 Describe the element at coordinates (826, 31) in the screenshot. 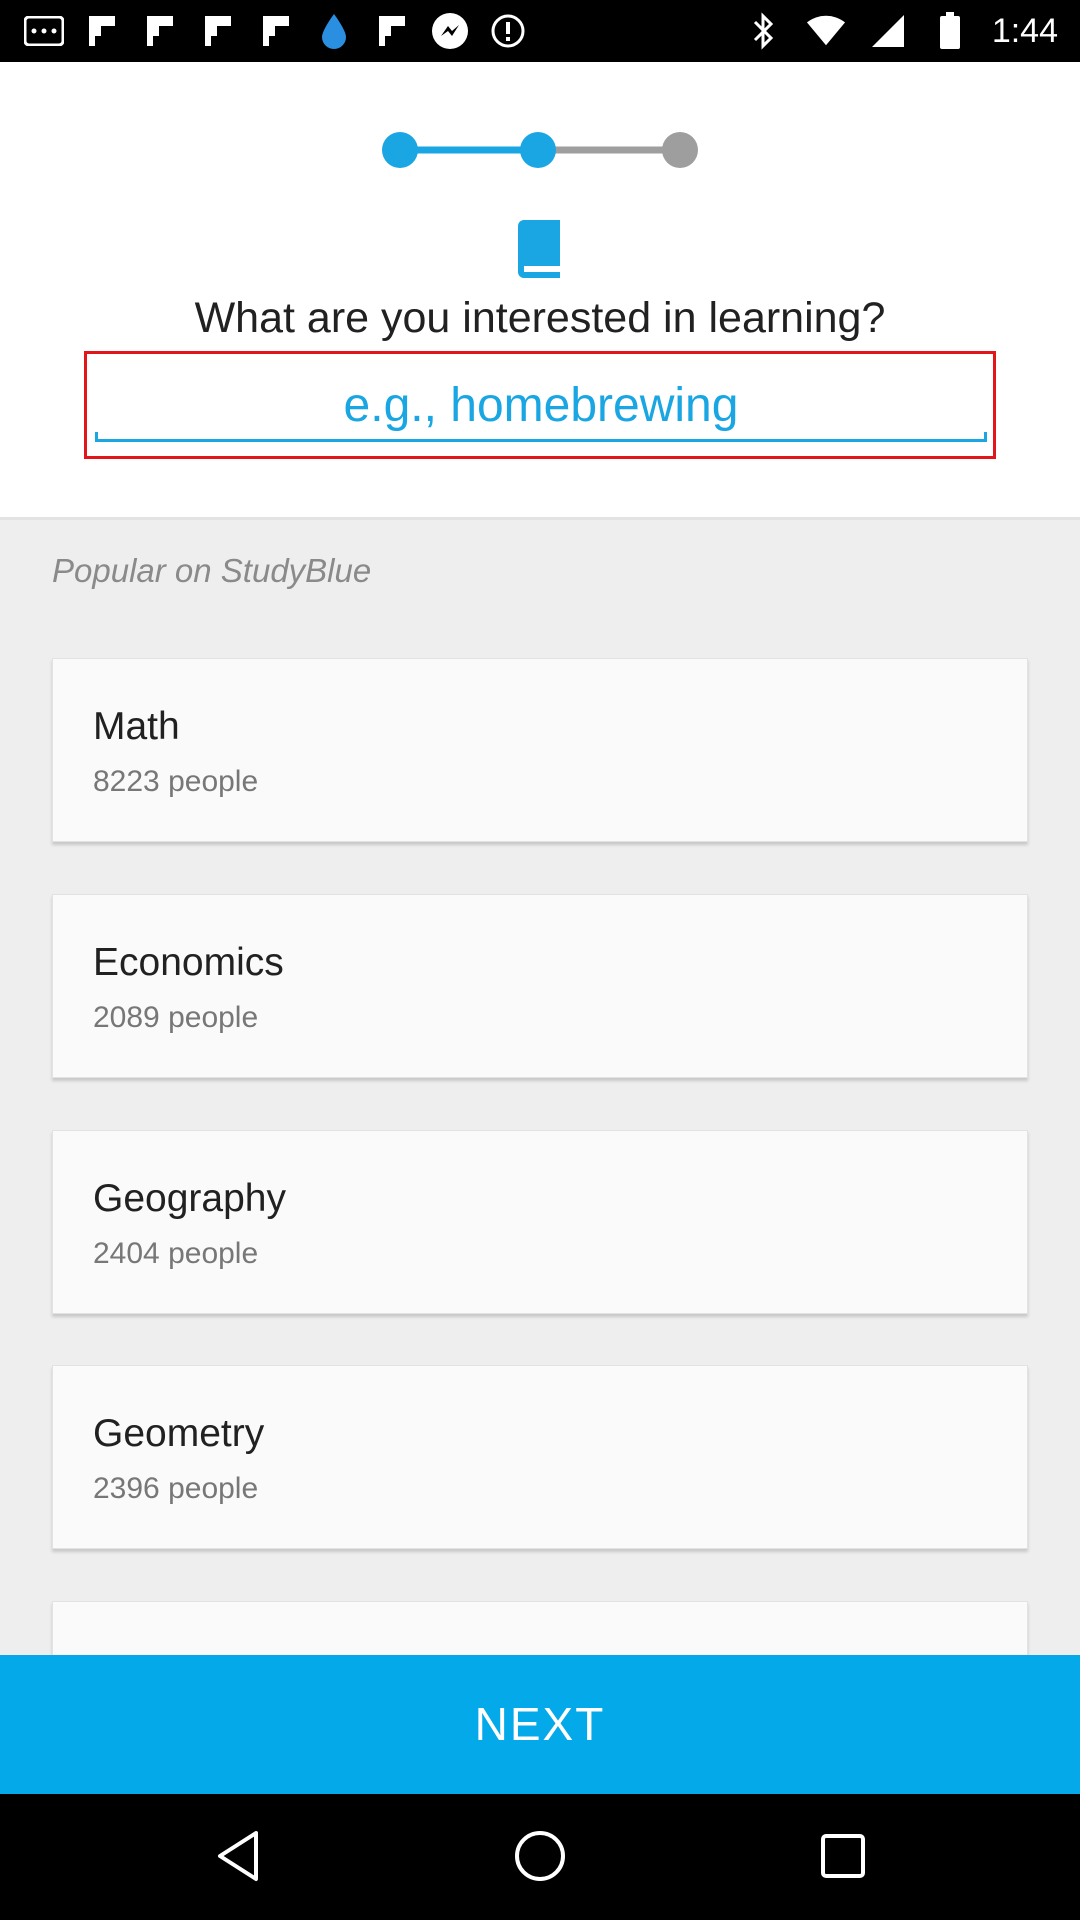

I see `wifi-icon` at that location.